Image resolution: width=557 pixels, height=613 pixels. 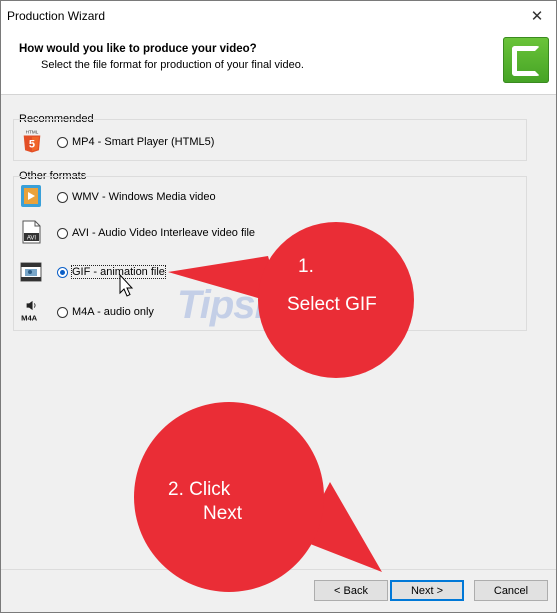 I want to click on m4a-icon: M4A, so click(x=29, y=311).